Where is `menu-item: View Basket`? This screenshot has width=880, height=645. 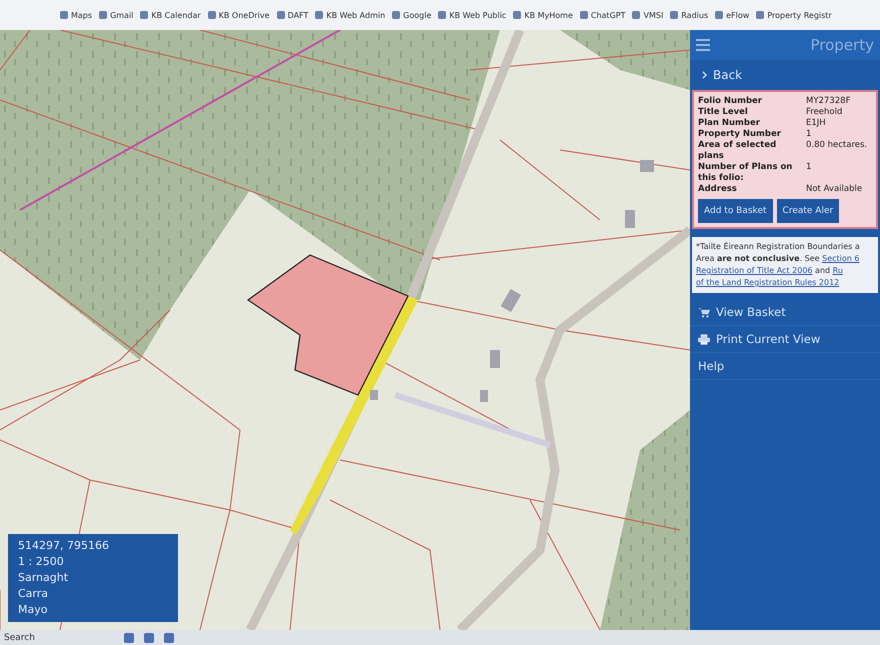
menu-item: View Basket is located at coordinates (785, 312).